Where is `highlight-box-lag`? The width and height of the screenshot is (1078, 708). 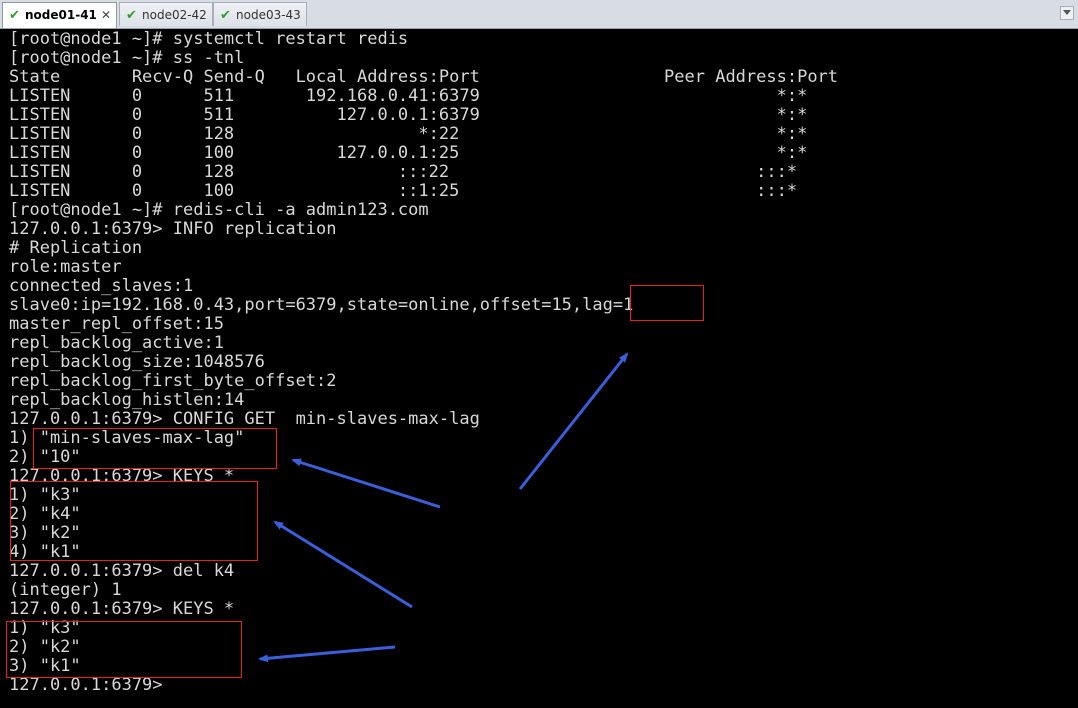
highlight-box-lag is located at coordinates (667, 303).